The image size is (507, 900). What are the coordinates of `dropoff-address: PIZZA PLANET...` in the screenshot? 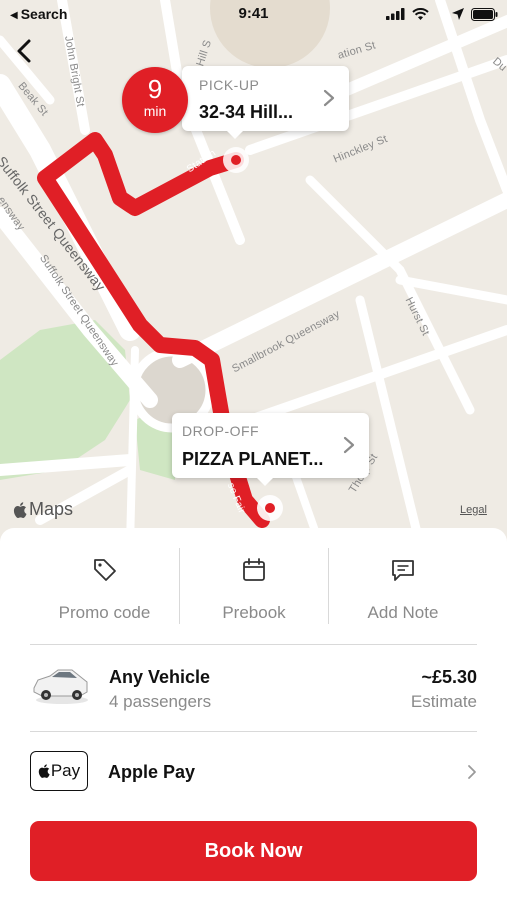 It's located at (253, 459).